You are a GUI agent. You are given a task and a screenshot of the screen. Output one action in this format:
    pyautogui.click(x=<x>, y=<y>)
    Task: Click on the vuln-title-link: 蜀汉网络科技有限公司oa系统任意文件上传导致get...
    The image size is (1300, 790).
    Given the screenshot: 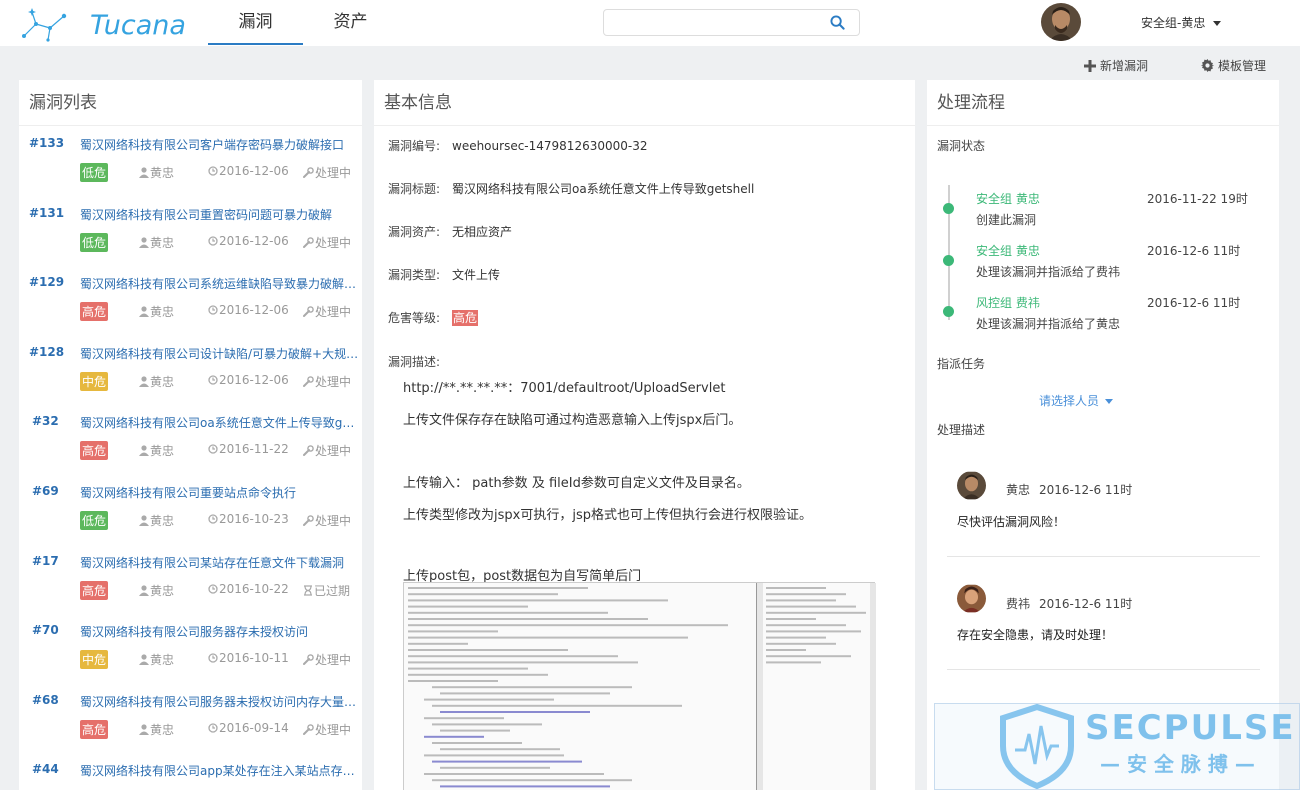 What is the action you would take?
    pyautogui.click(x=220, y=422)
    